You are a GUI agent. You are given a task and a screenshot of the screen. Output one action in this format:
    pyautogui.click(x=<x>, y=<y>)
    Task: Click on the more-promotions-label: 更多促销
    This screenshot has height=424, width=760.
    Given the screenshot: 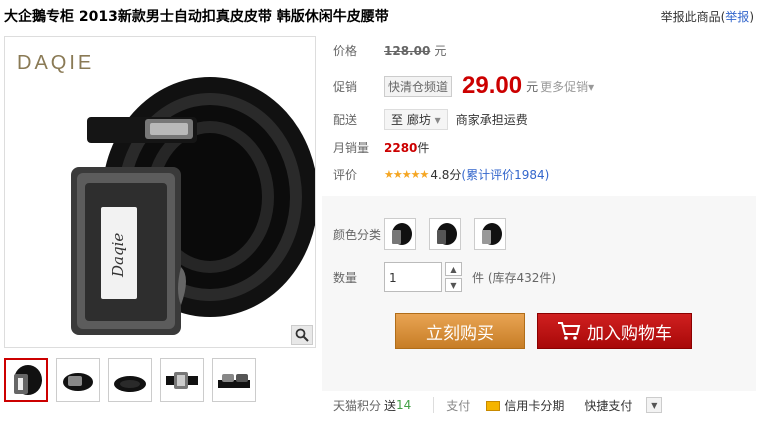 What is the action you would take?
    pyautogui.click(x=564, y=86)
    